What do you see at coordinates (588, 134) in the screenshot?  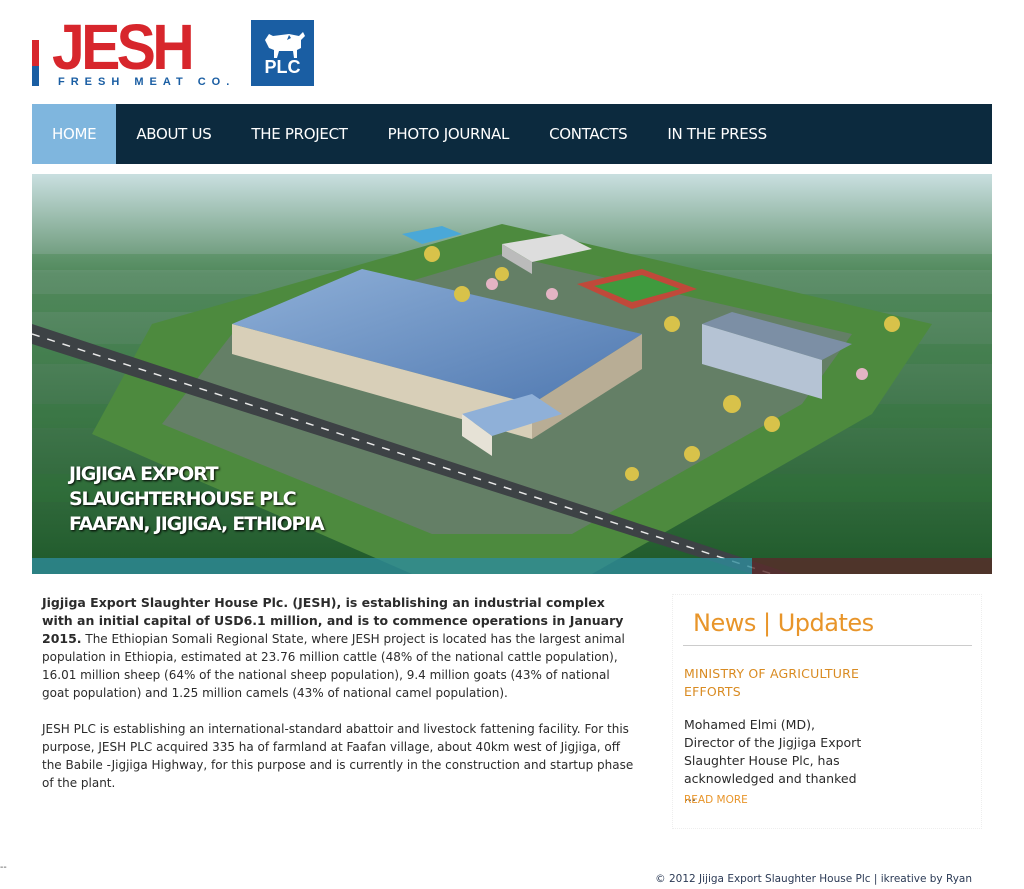 I see `nav-item-contacts: CONTACTS` at bounding box center [588, 134].